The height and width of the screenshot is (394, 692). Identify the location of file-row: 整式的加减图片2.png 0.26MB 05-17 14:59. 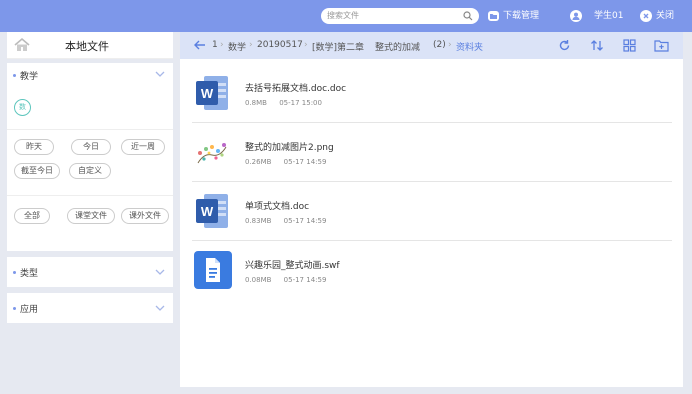
(432, 152).